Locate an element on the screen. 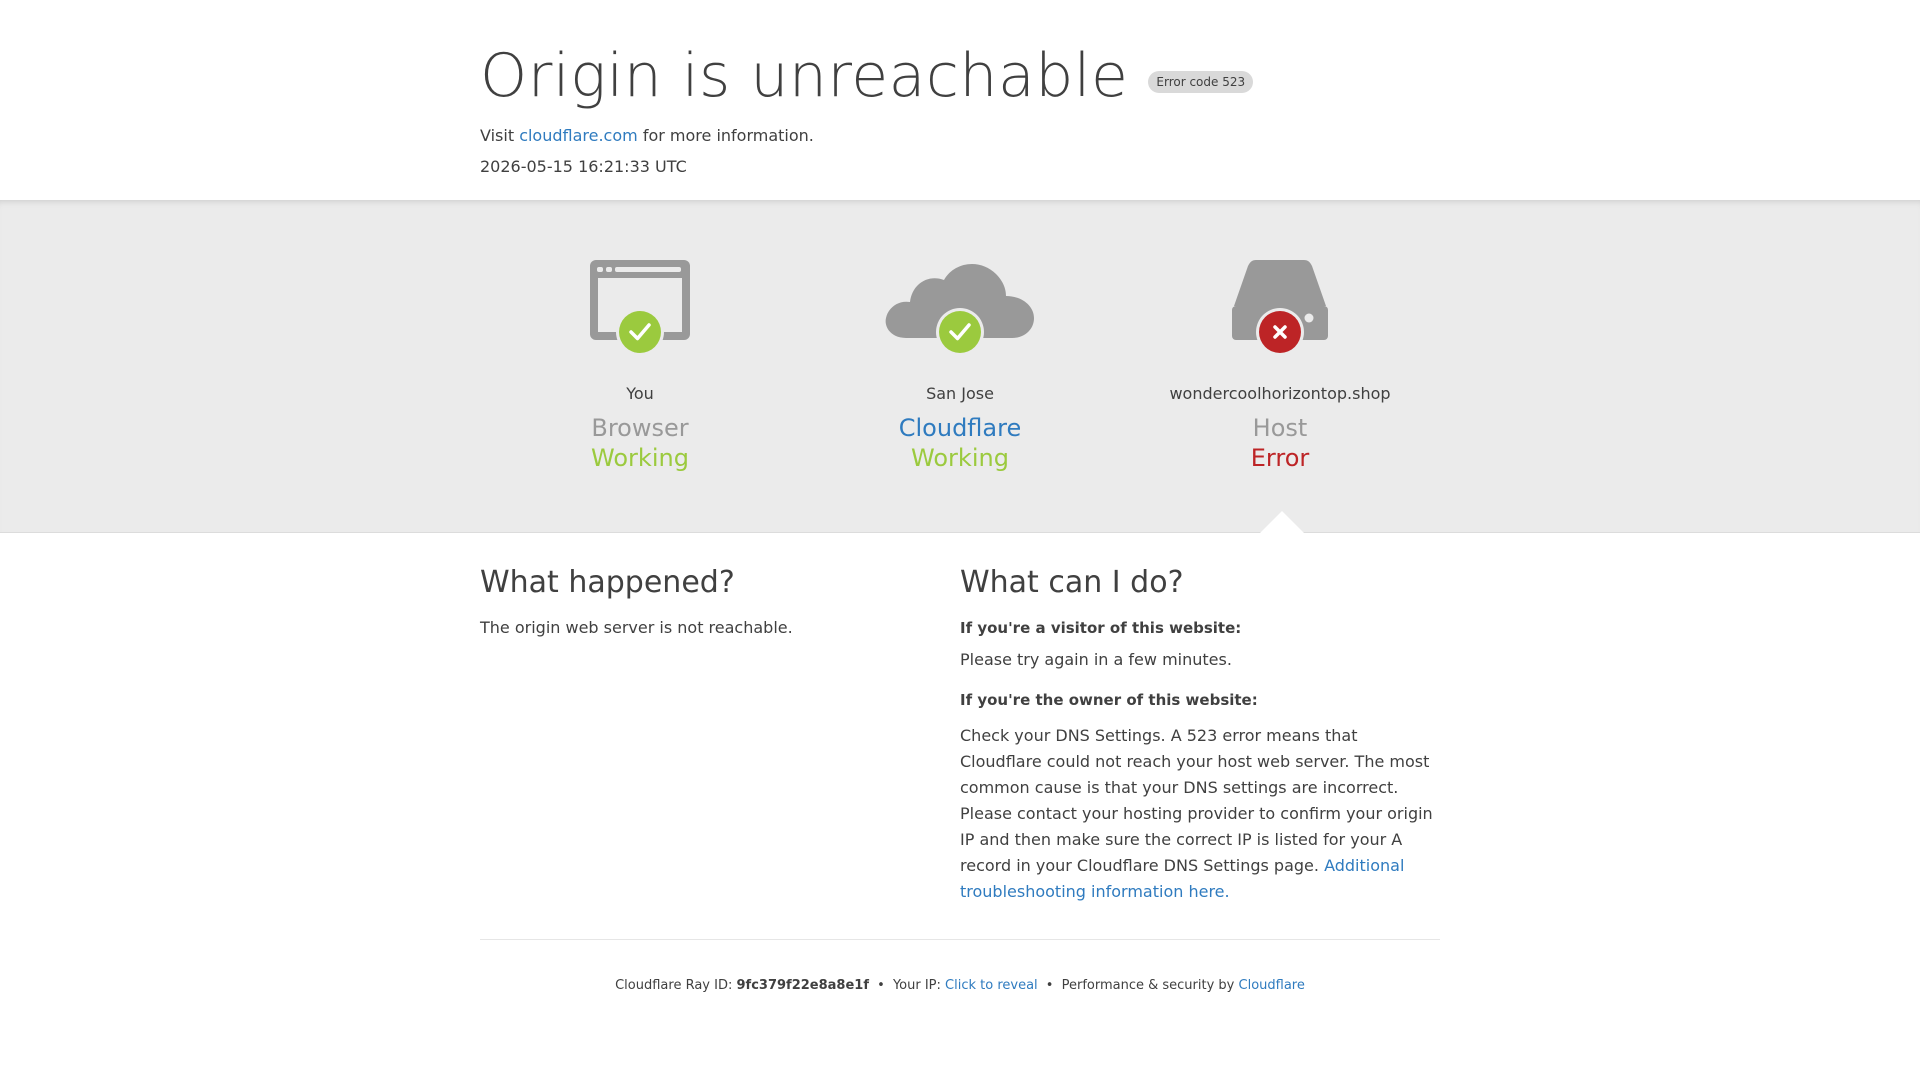 The height and width of the screenshot is (1080, 1920). visit-prefix: Visit is located at coordinates (497, 135).